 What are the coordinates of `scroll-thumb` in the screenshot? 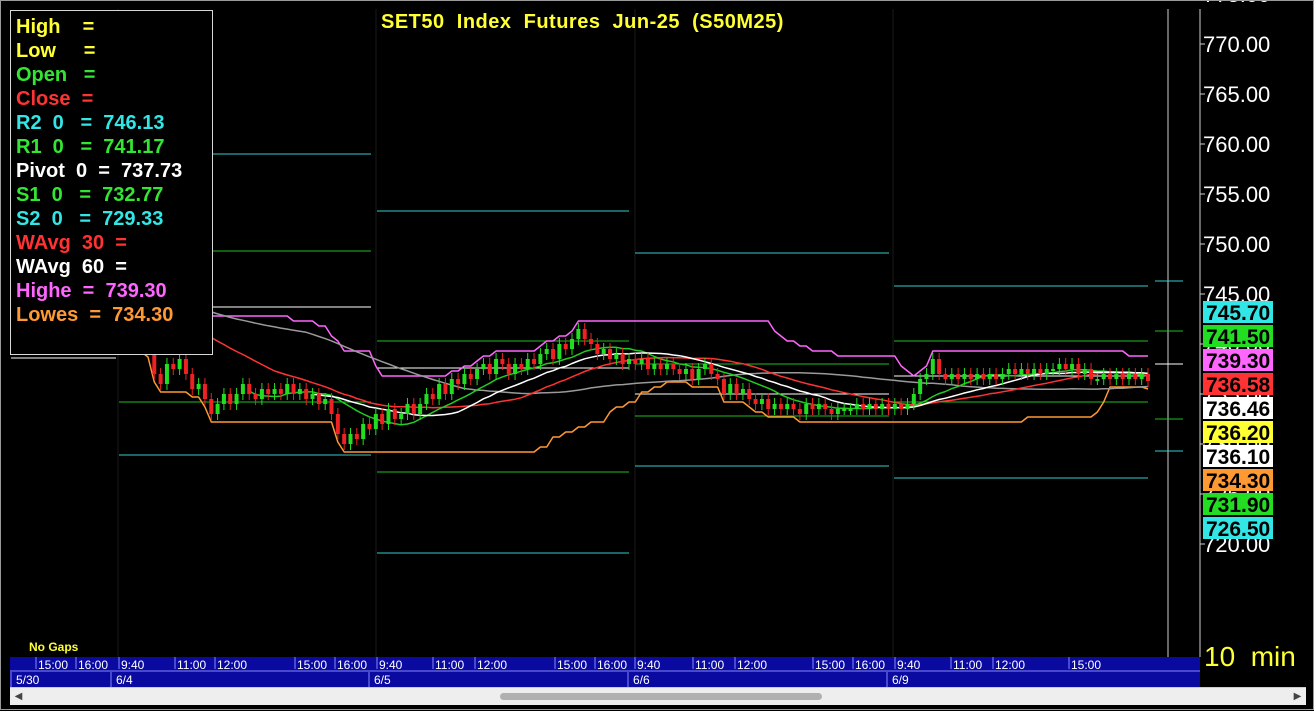 It's located at (661, 696).